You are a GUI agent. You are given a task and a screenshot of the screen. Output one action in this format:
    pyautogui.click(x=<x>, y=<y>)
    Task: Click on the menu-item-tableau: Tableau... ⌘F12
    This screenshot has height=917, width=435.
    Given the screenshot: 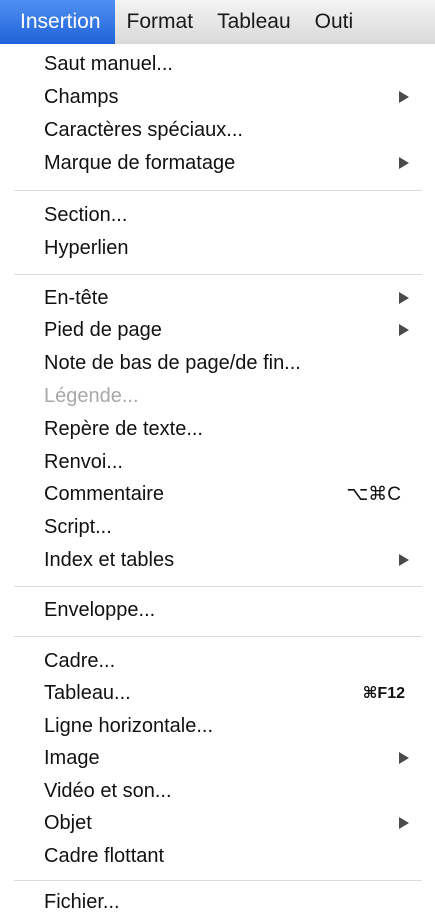 What is the action you would take?
    pyautogui.click(x=217, y=693)
    